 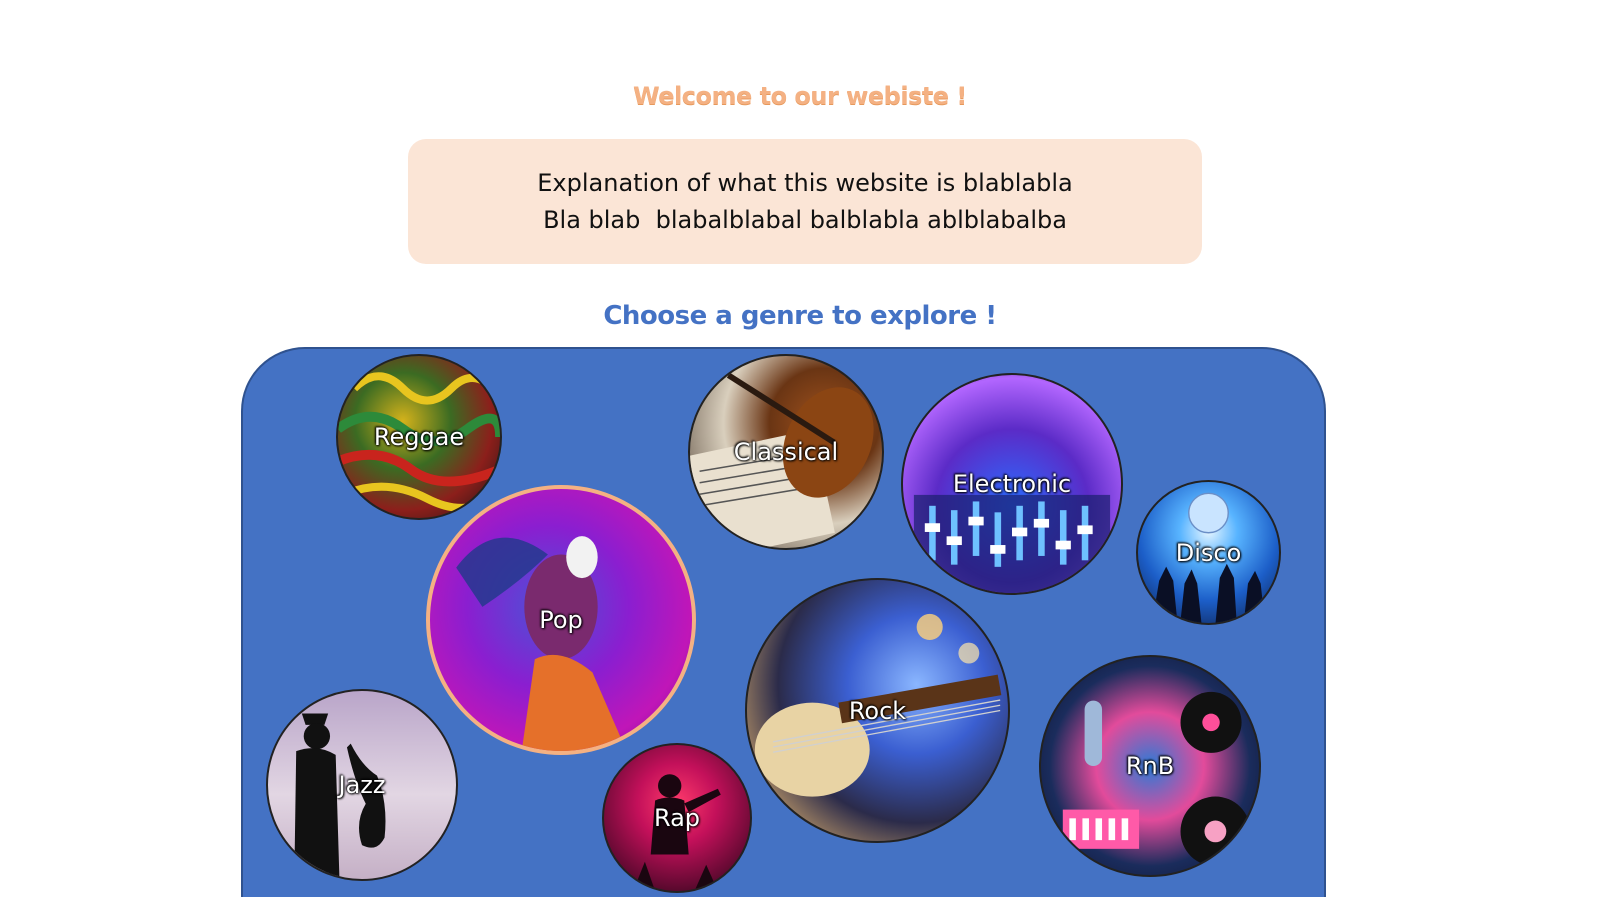 I want to click on genre-bubble-classical: Classical, so click(x=786, y=452).